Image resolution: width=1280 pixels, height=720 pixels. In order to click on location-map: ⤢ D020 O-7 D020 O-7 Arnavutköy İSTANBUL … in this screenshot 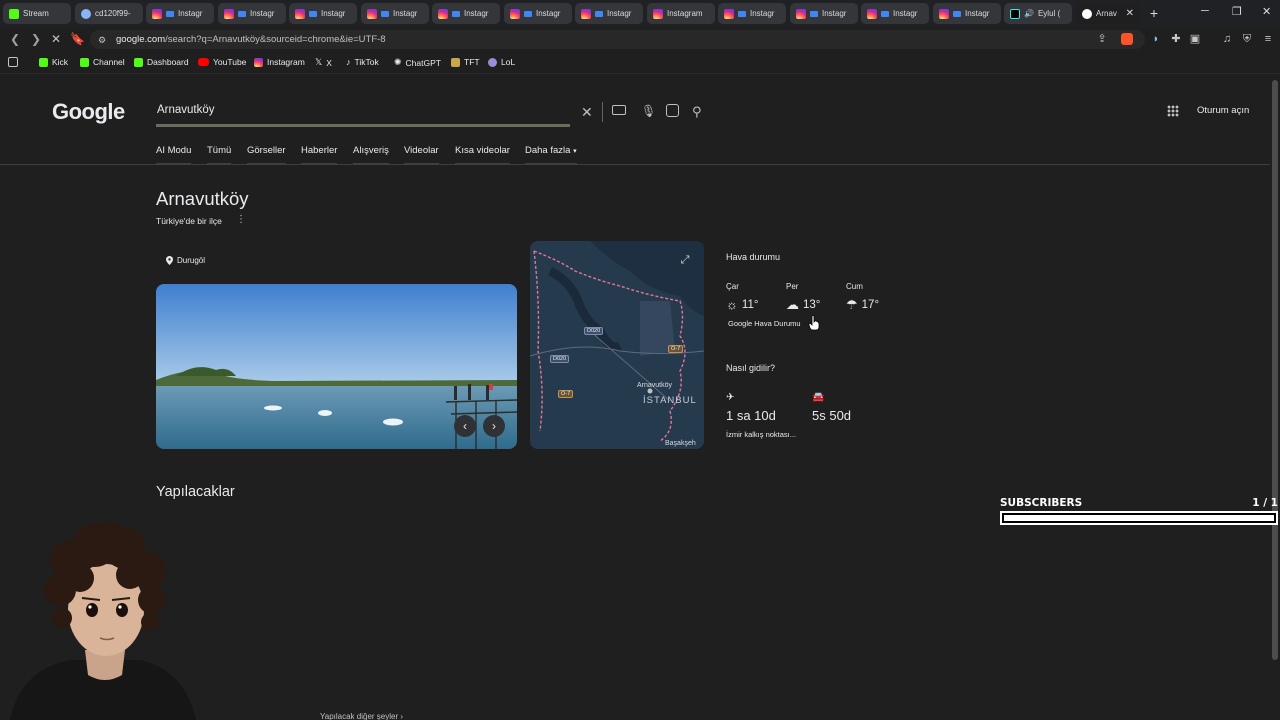, I will do `click(617, 345)`.